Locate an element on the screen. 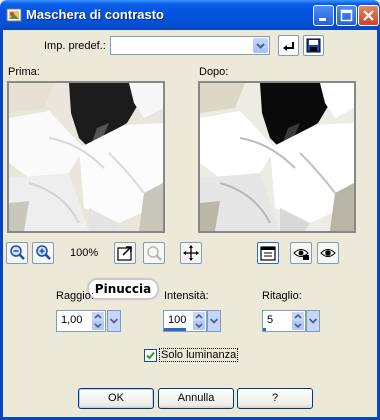 Image resolution: width=380 pixels, height=420 pixels. eye-icon is located at coordinates (328, 253).